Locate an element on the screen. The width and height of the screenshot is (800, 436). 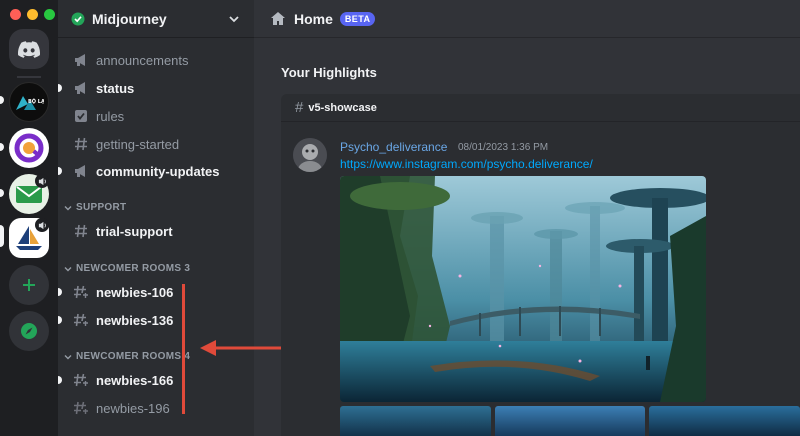
checkbox-icon is located at coordinates (81, 116).